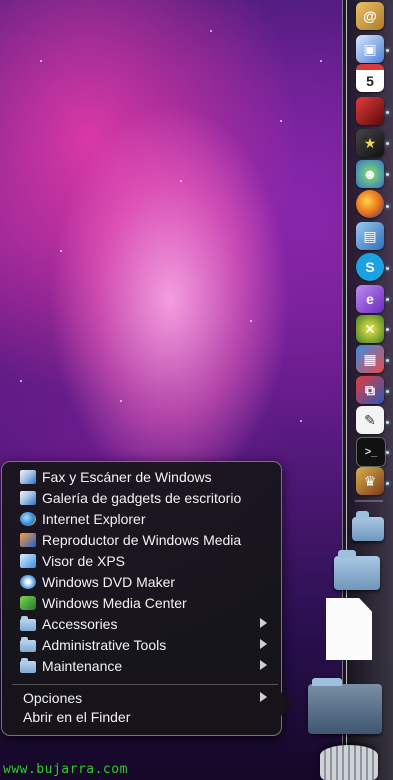 Image resolution: width=393 pixels, height=780 pixels. What do you see at coordinates (369, 501) in the screenshot?
I see `dock-separator` at bounding box center [369, 501].